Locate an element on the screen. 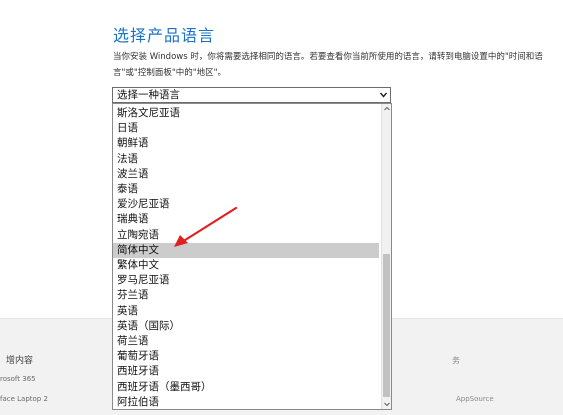 The image size is (563, 415). page-title: 选择产品语言 is located at coordinates (164, 35).